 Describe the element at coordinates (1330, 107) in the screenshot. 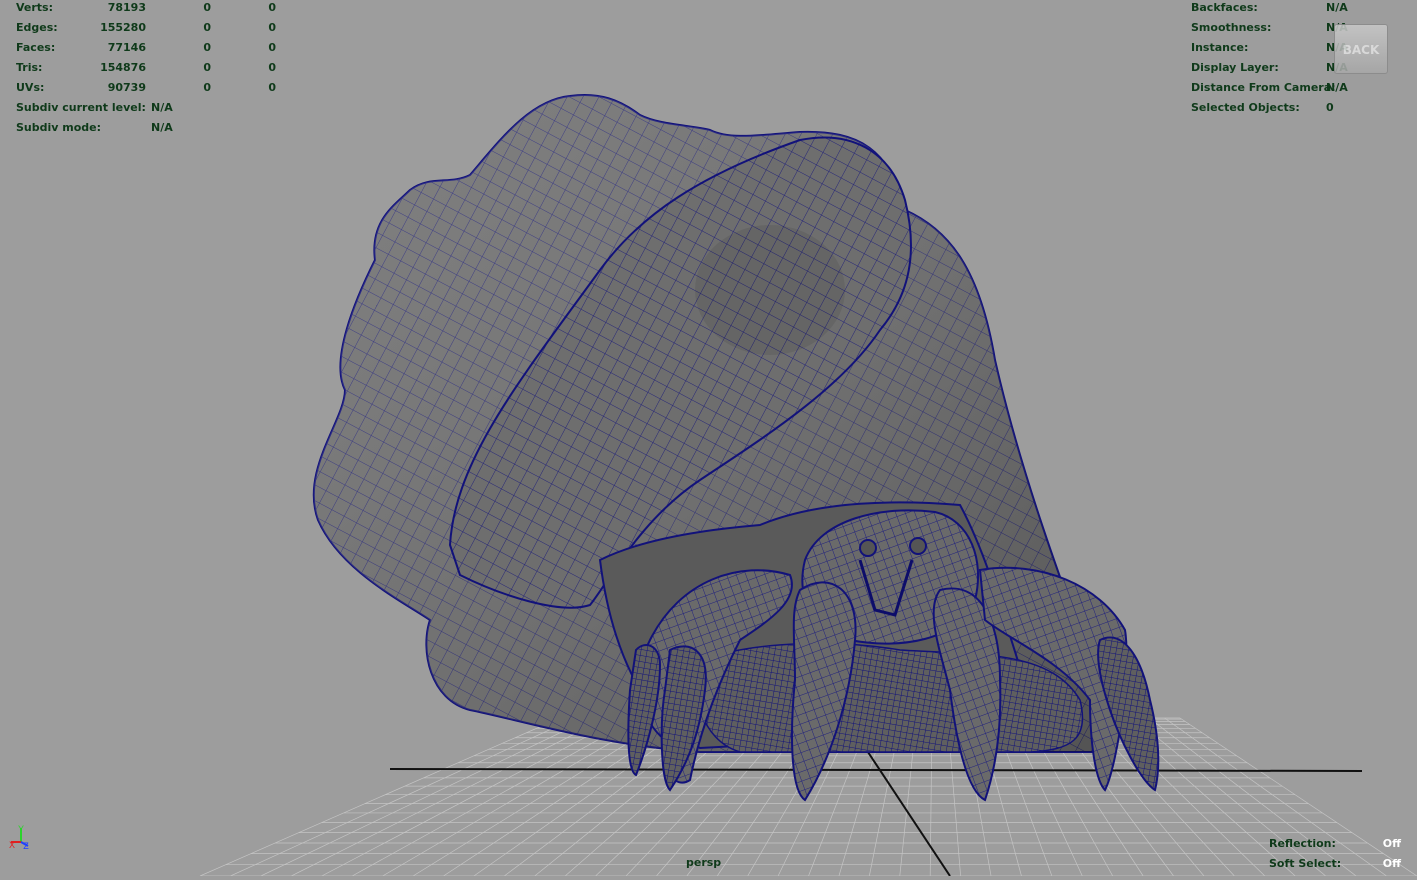

I see `detail-value: 0` at that location.